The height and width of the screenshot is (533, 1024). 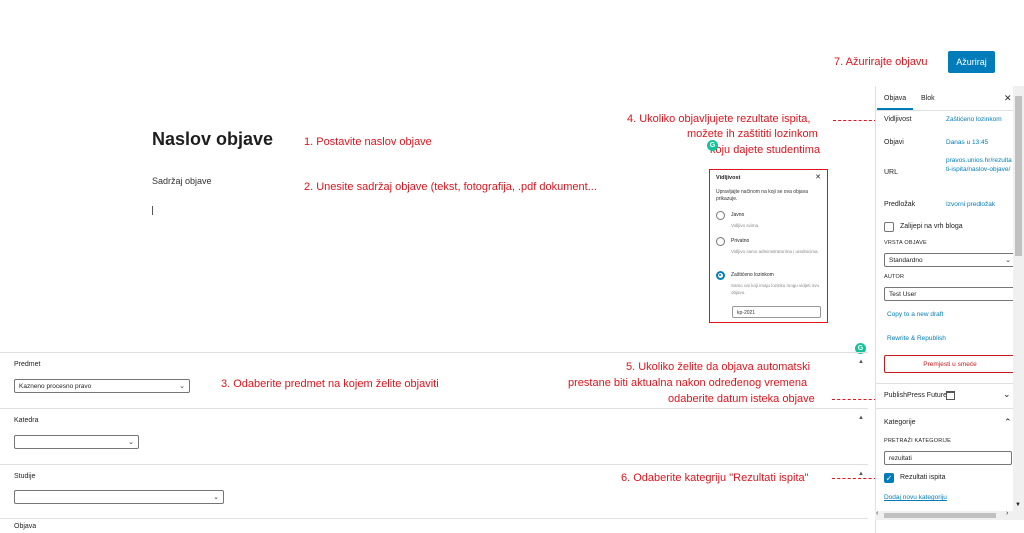 I want to click on grammarly-icon: G, so click(x=712, y=145).